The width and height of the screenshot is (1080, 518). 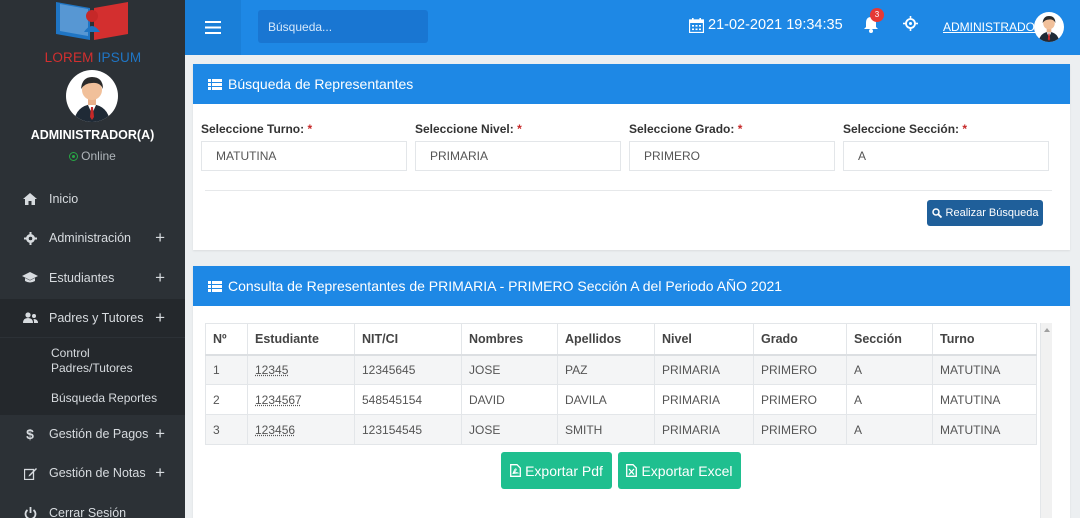 What do you see at coordinates (92, 318) in the screenshot?
I see `menu-item-padres-tutores: Padres y Tutores +` at bounding box center [92, 318].